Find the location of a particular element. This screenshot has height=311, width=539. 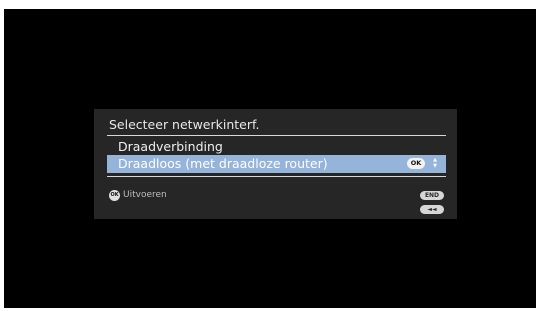

footer-divider is located at coordinates (276, 176).